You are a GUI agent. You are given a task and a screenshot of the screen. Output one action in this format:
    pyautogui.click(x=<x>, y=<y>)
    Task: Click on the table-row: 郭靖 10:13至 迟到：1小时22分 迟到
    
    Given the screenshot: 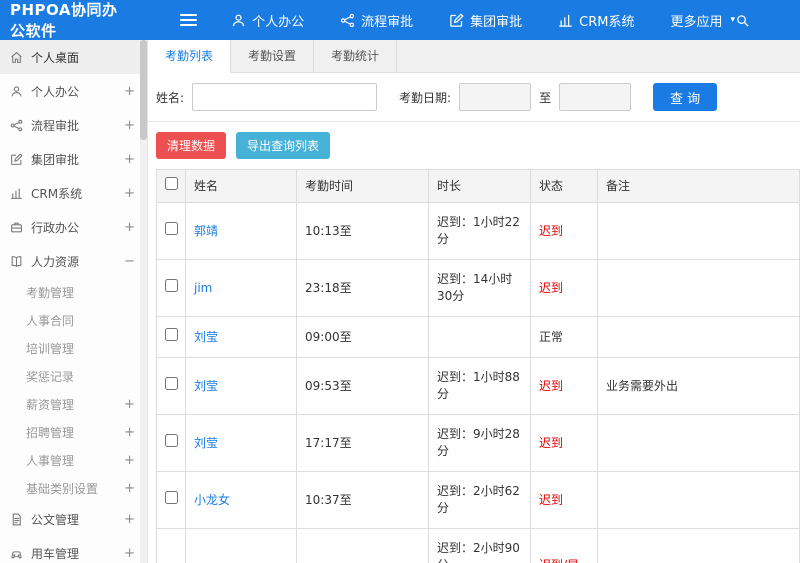 What is the action you would take?
    pyautogui.click(x=478, y=231)
    